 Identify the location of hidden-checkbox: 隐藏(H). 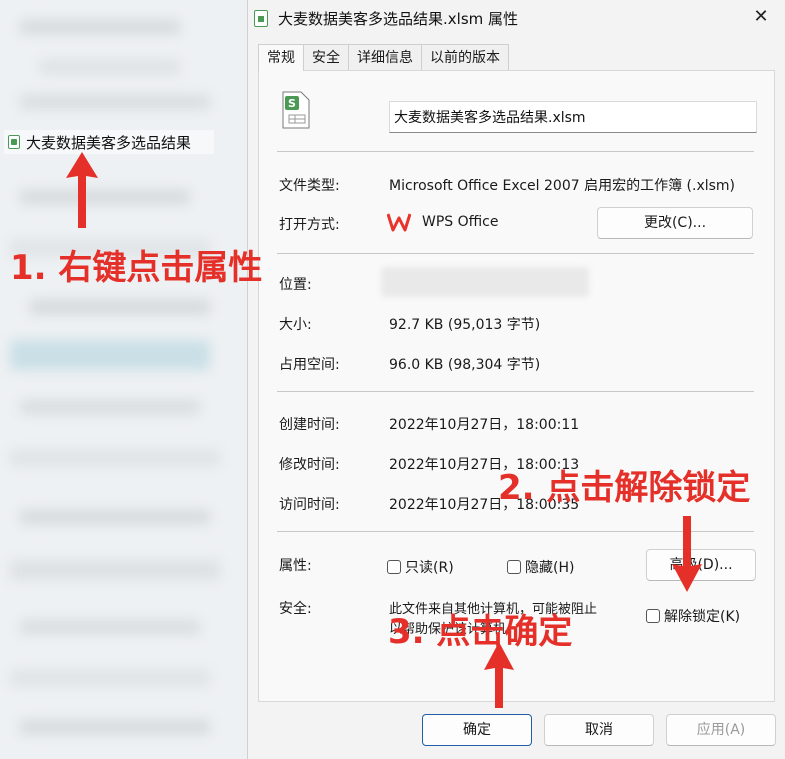
(540, 567).